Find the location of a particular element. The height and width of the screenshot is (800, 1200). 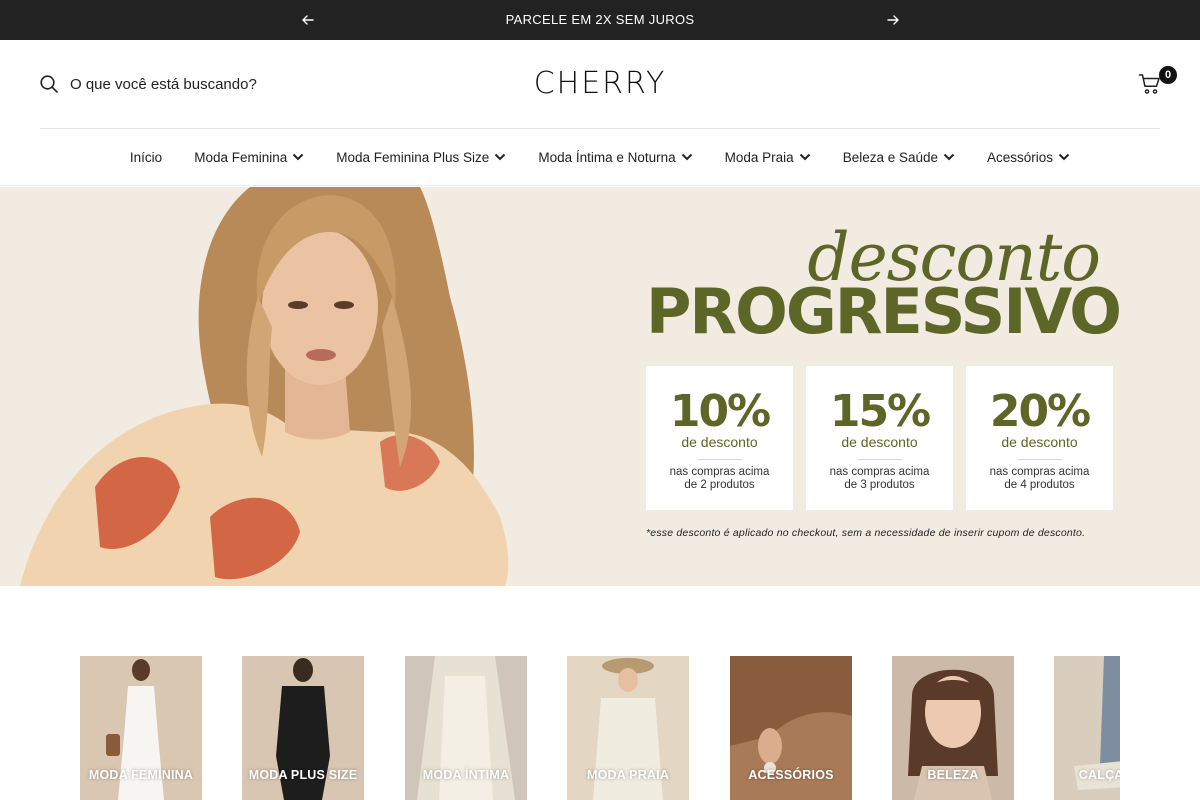

discount-percent: 15% is located at coordinates (880, 411).